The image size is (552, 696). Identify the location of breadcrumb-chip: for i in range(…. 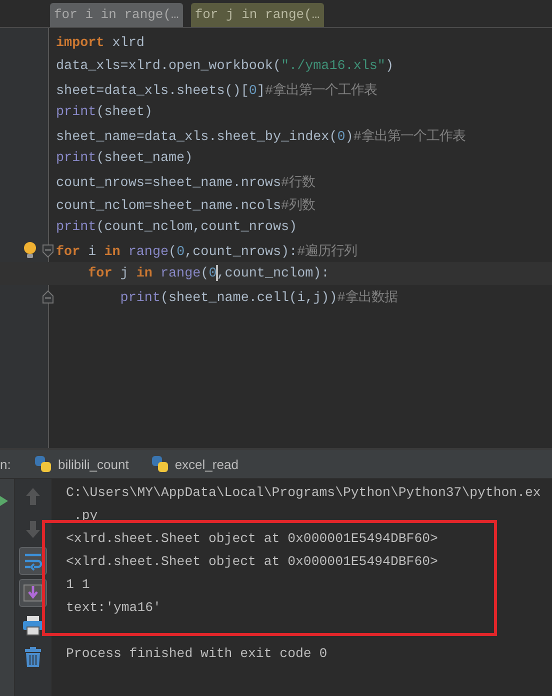
(116, 15).